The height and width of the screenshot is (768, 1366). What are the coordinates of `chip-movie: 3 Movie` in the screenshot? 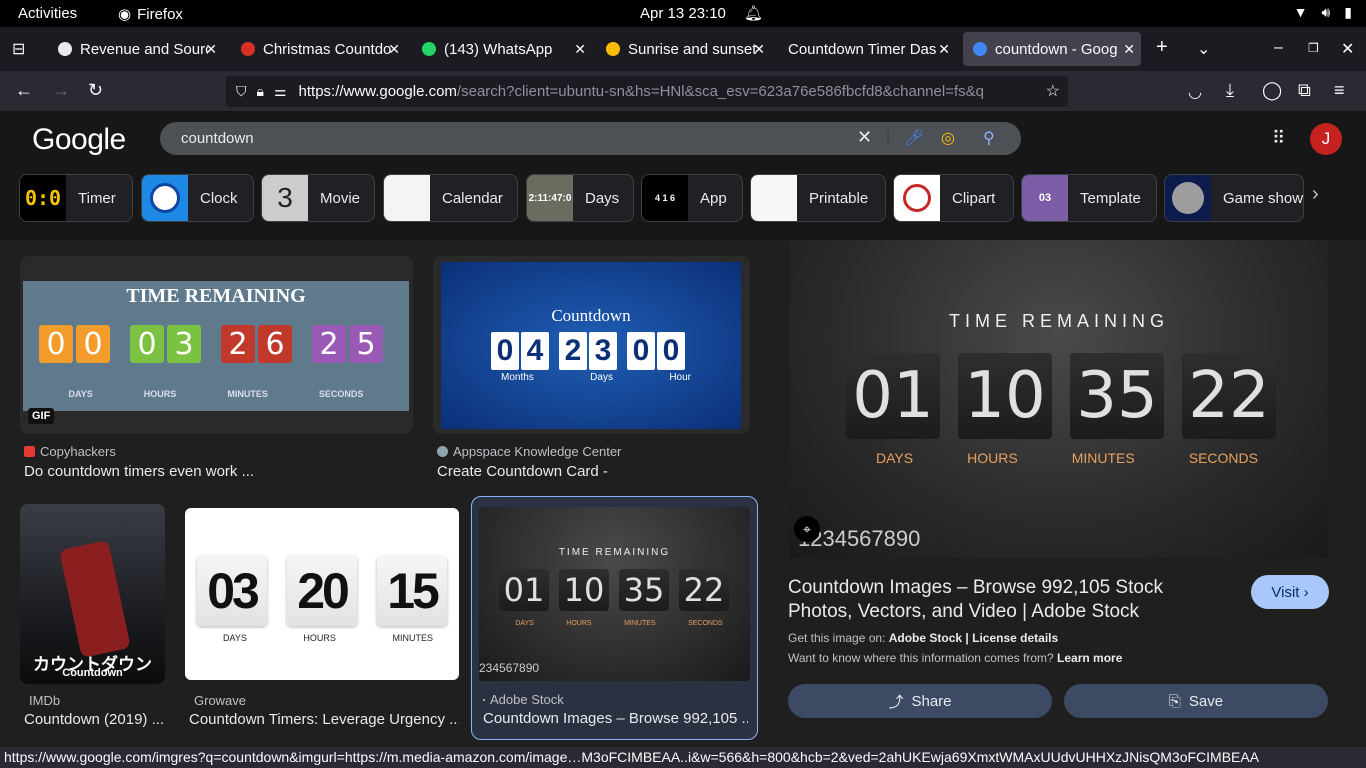 It's located at (318, 198).